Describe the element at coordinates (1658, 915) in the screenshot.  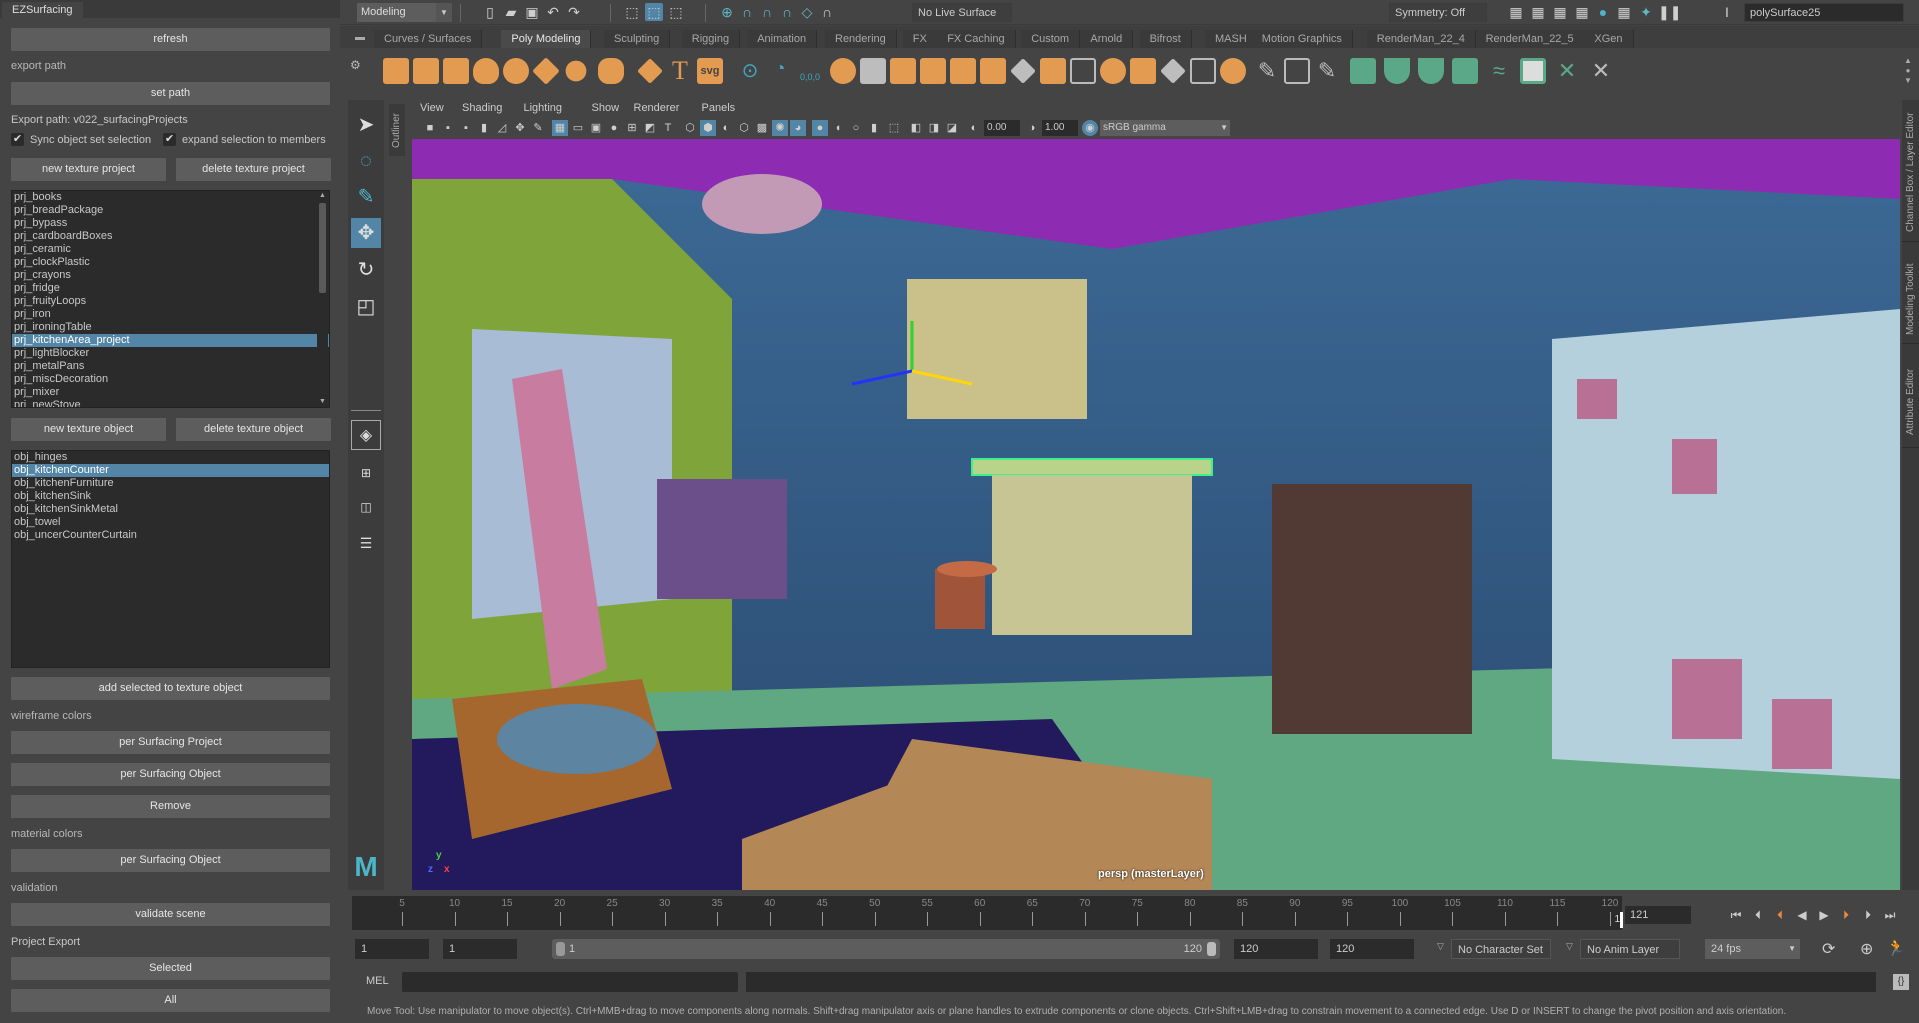
I see `current-frame-field: 121` at that location.